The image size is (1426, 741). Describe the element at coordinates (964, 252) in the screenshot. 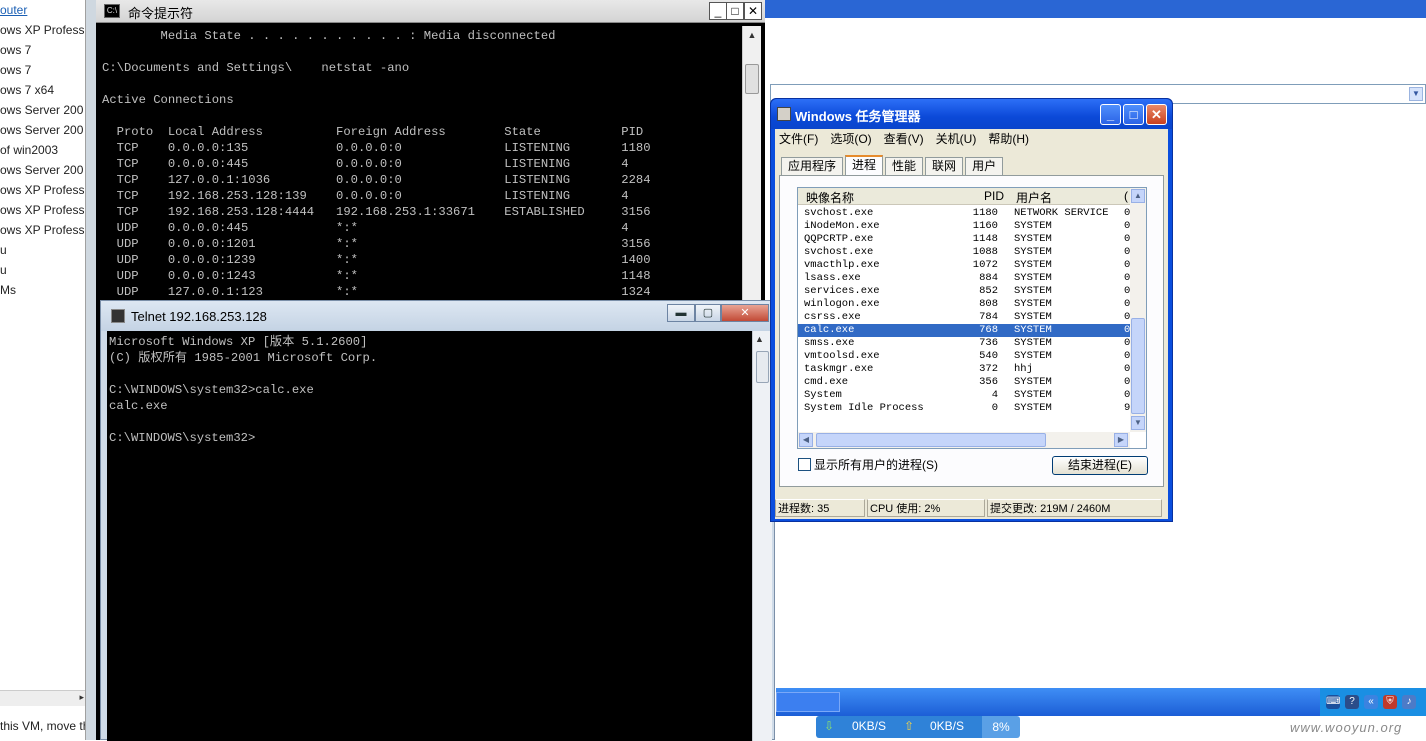

I see `table-row: svchost.exe 1088 SYSTEM 0` at that location.